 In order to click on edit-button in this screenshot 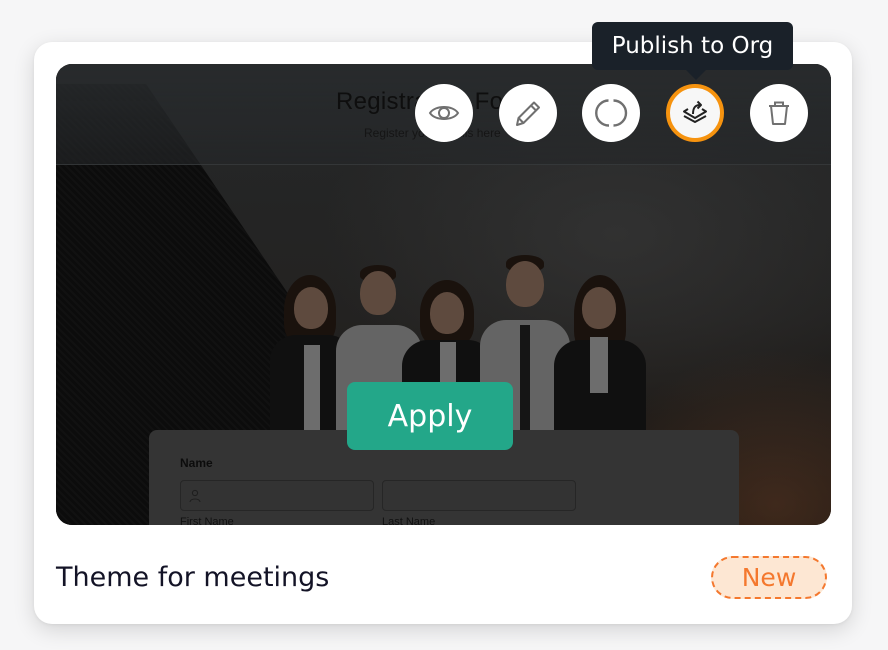, I will do `click(528, 113)`.